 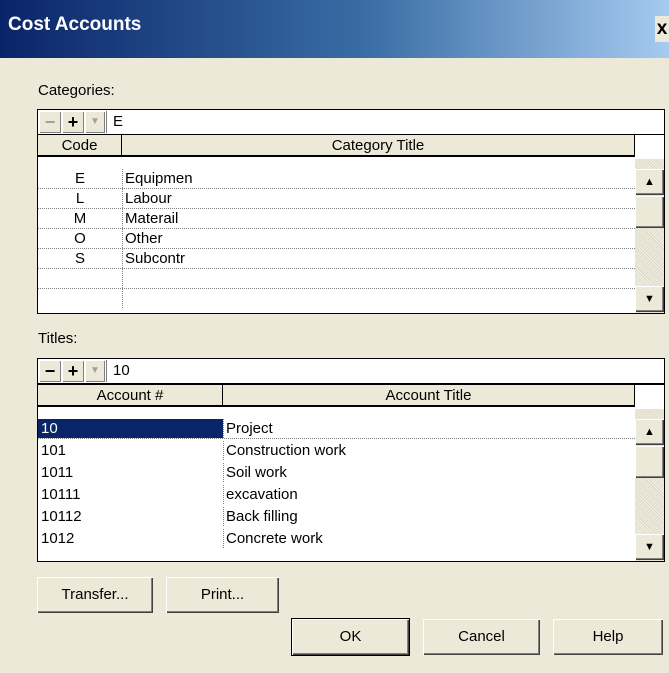 What do you see at coordinates (58, 538) in the screenshot?
I see `account-number: 1012` at bounding box center [58, 538].